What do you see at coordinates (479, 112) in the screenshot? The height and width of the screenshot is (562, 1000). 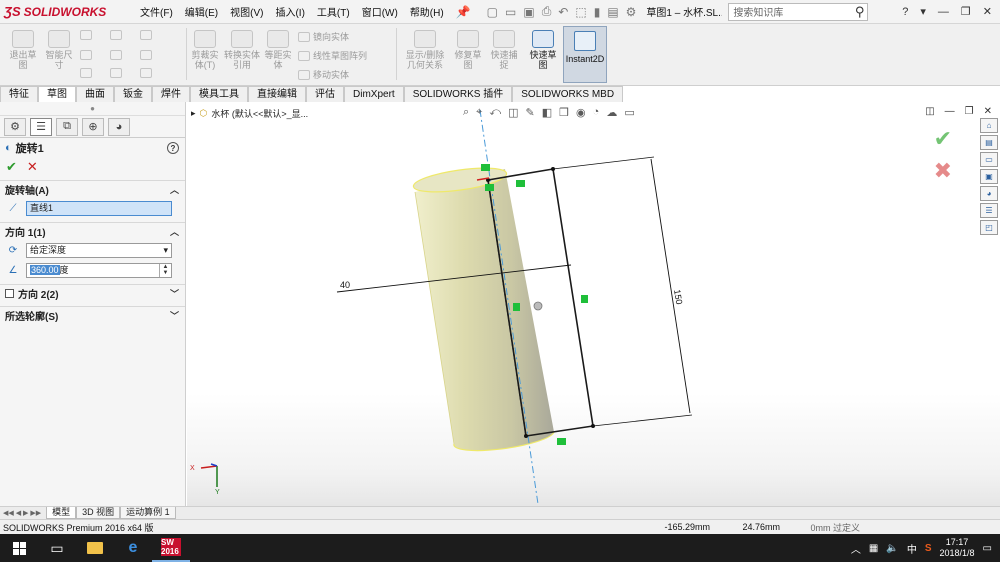 I see `zoom-area-icon: ⌖` at bounding box center [479, 112].